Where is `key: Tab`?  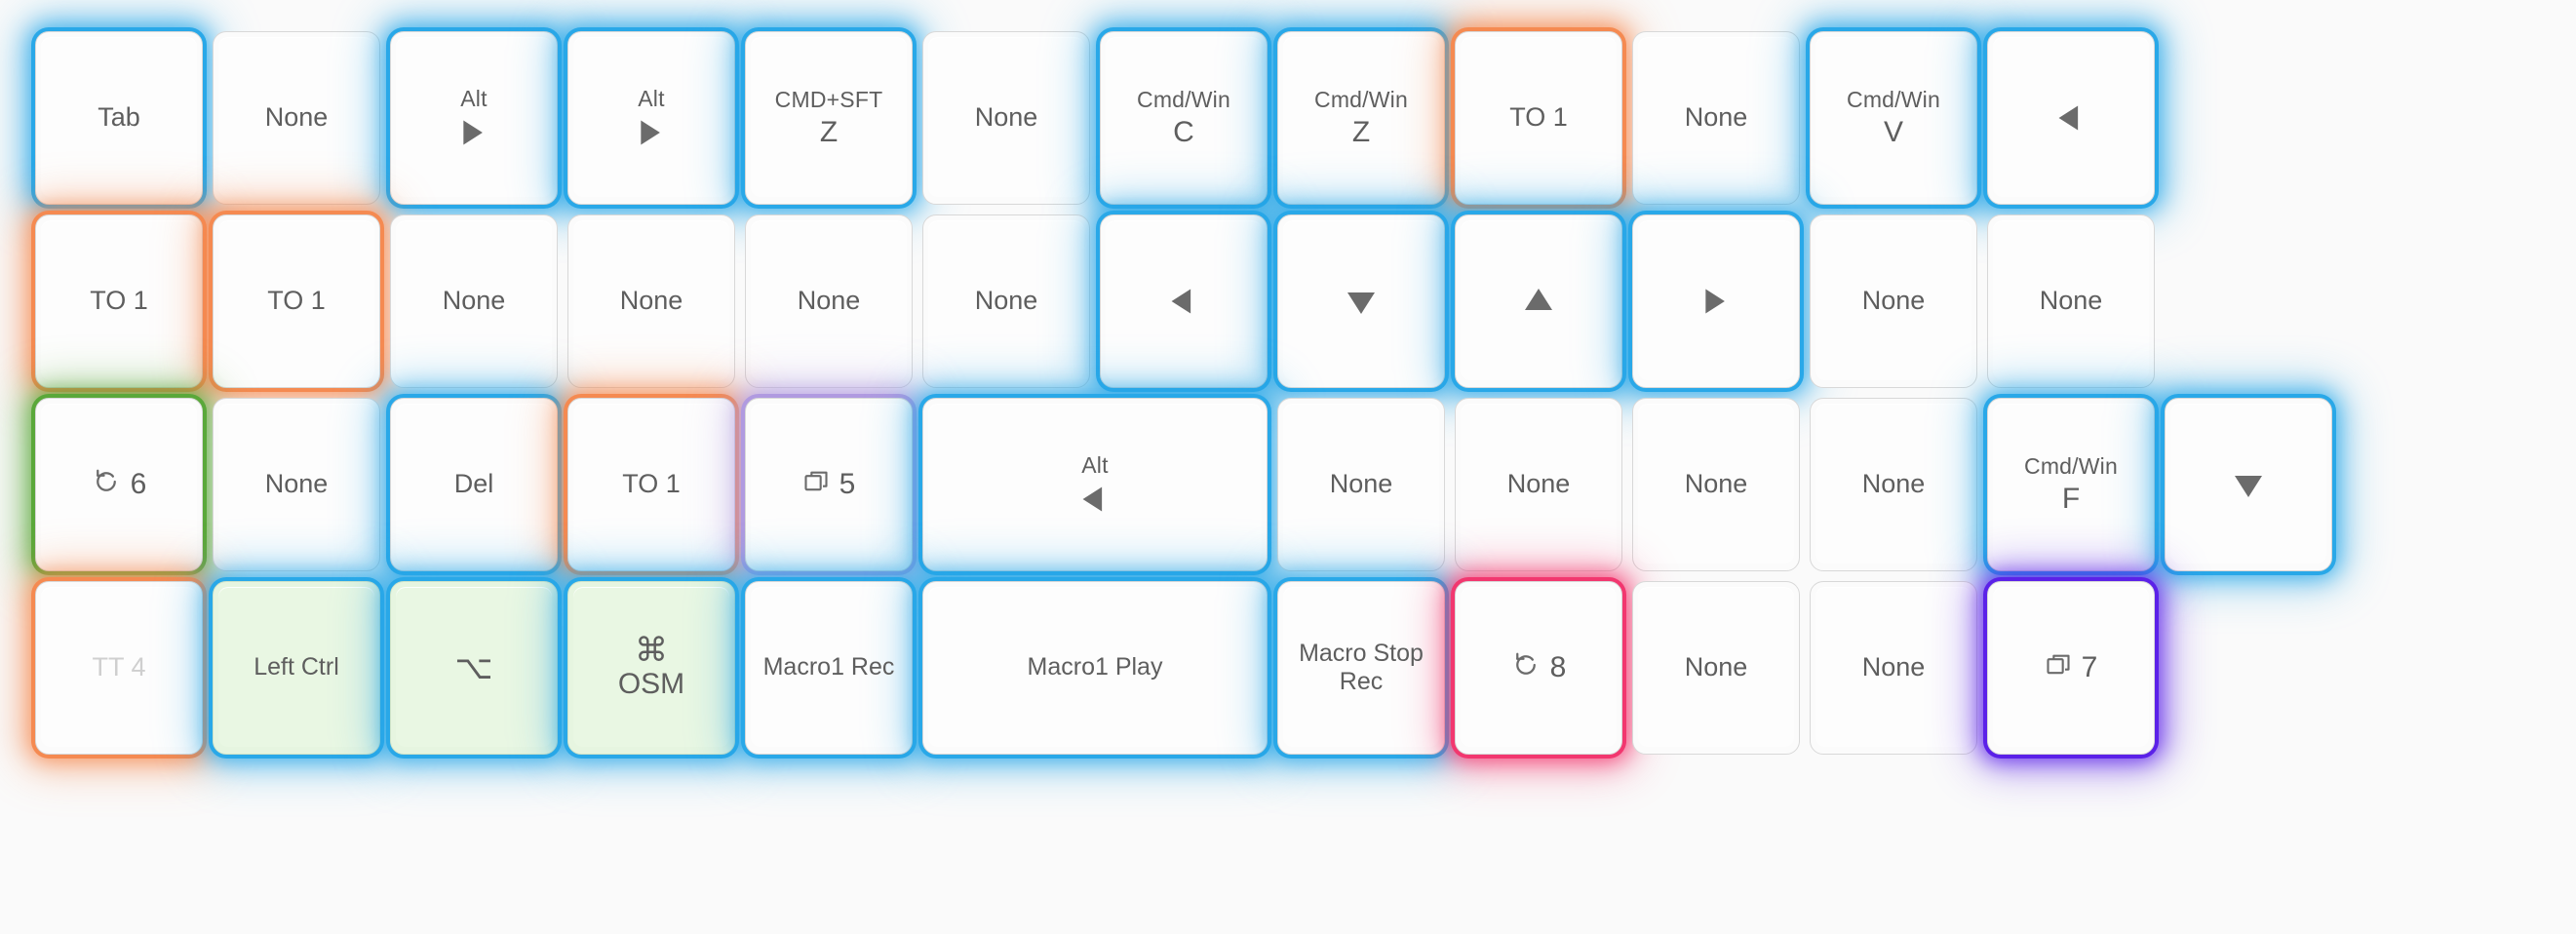
key: Tab is located at coordinates (119, 118).